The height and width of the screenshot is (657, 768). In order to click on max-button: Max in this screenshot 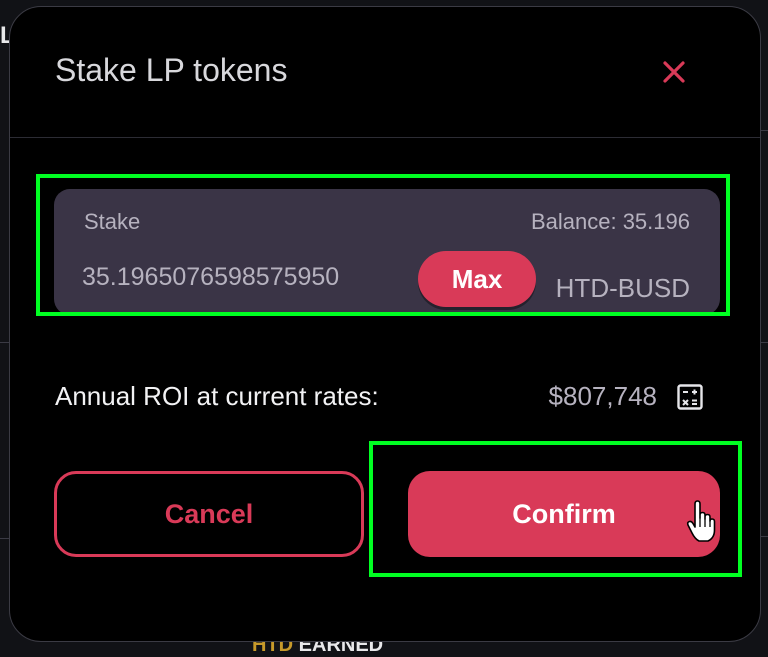, I will do `click(477, 279)`.